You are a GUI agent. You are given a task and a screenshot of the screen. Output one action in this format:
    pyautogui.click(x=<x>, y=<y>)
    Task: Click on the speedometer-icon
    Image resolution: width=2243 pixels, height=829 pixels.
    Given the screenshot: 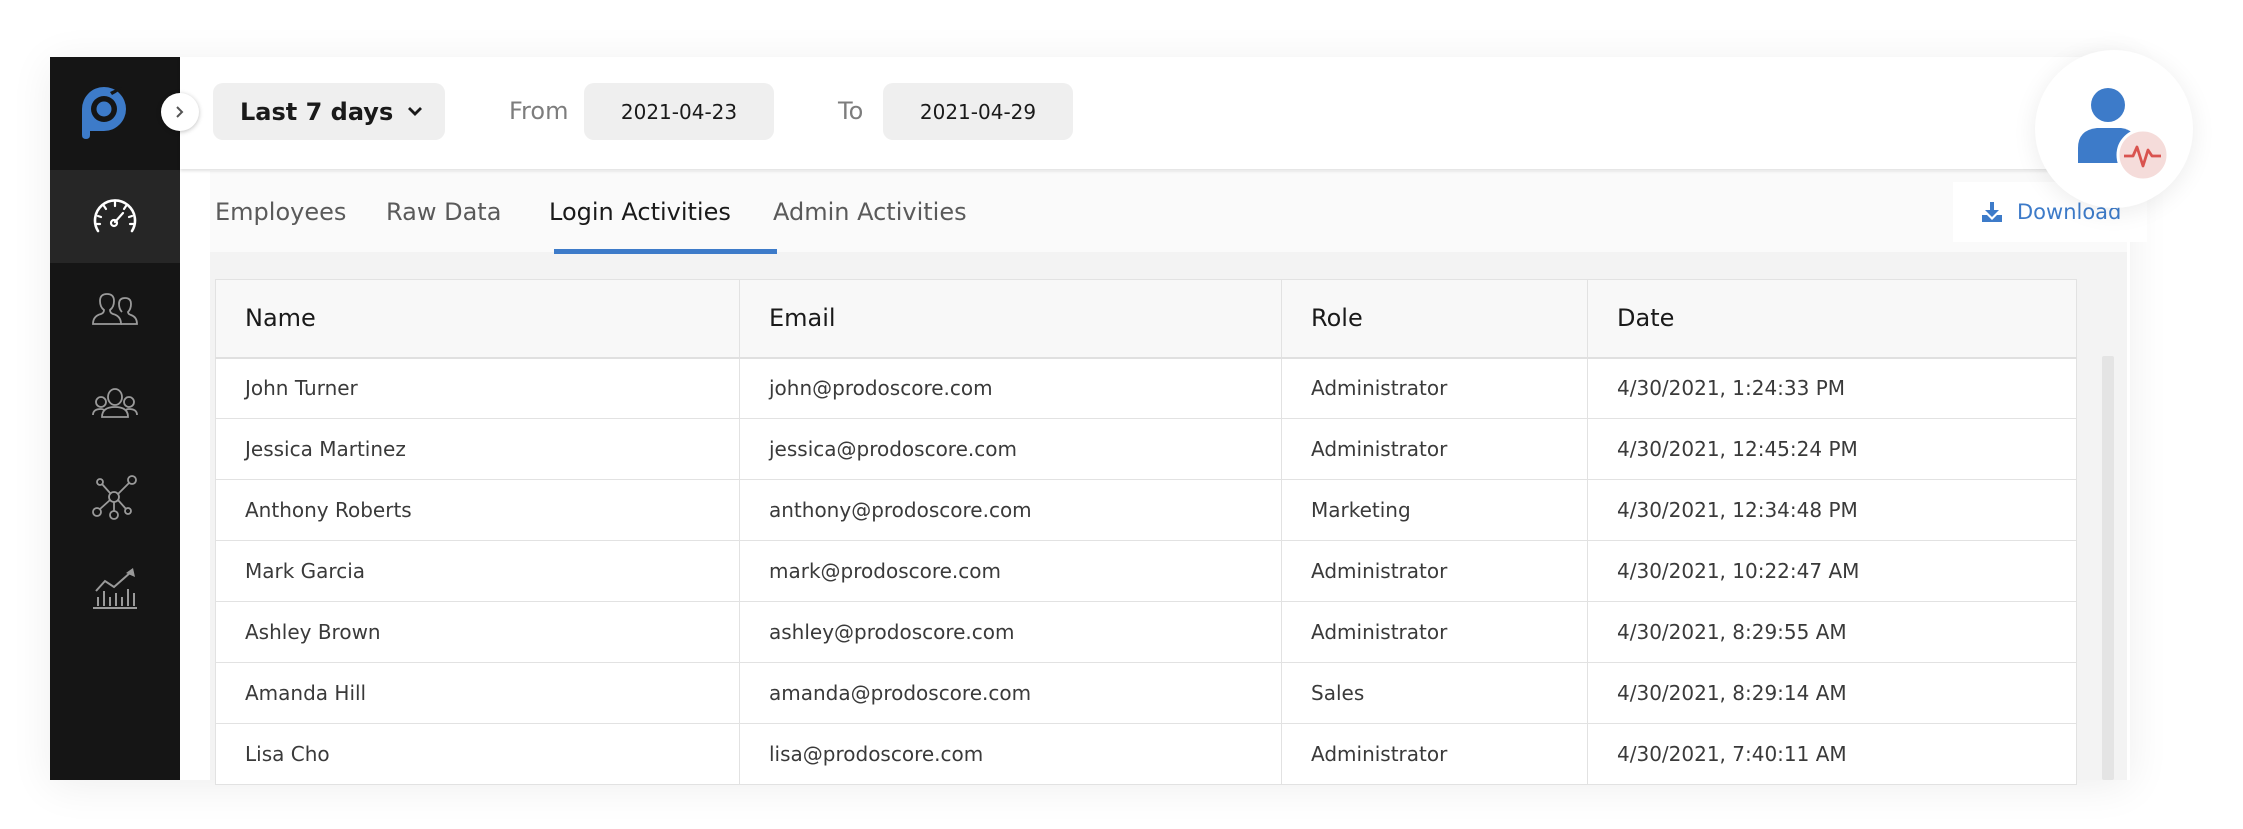 What is the action you would take?
    pyautogui.click(x=115, y=215)
    